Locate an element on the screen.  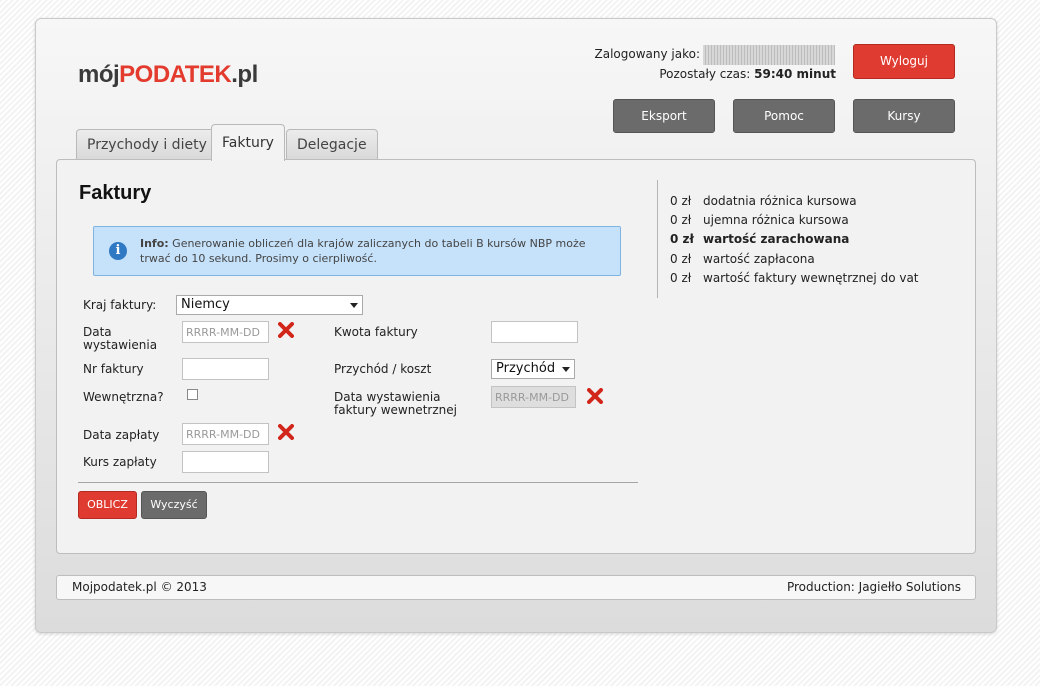
invoice-no-input is located at coordinates (225, 369).